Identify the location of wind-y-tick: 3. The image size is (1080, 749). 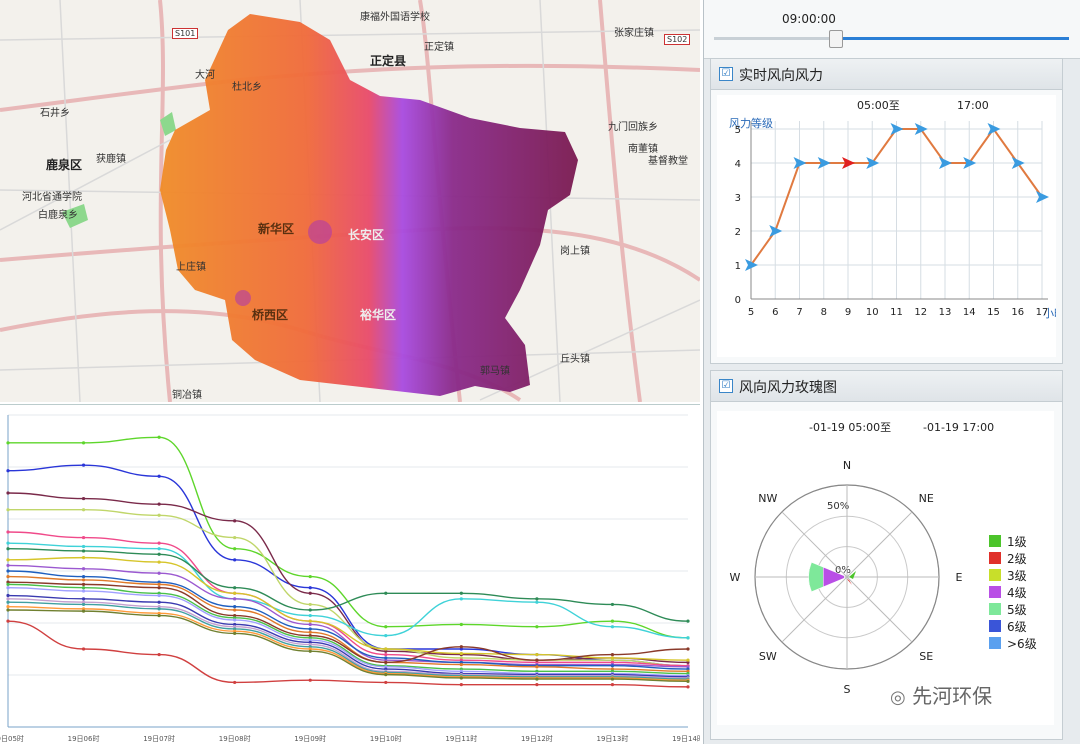
(738, 198).